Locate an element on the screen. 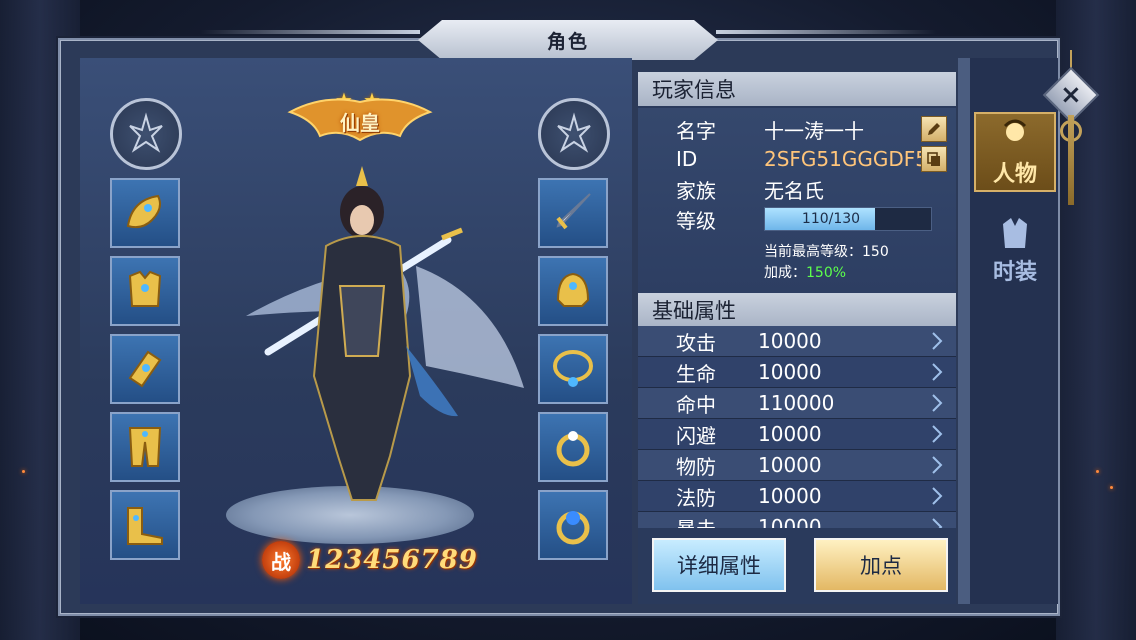 This screenshot has height=640, width=1136. equip-slot-bracer is located at coordinates (145, 369).